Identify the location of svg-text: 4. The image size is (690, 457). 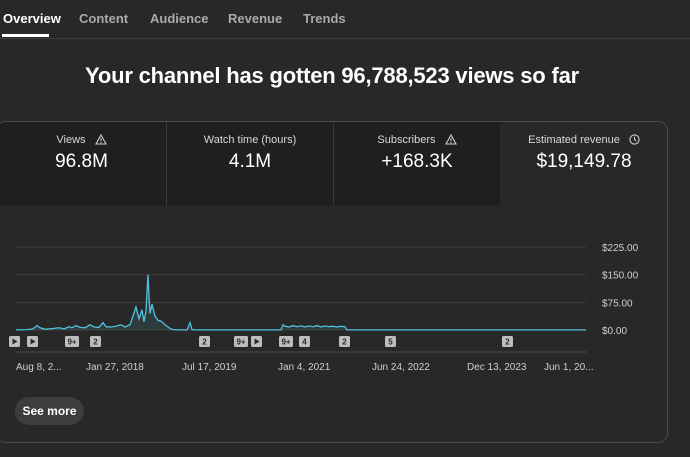
(304, 342).